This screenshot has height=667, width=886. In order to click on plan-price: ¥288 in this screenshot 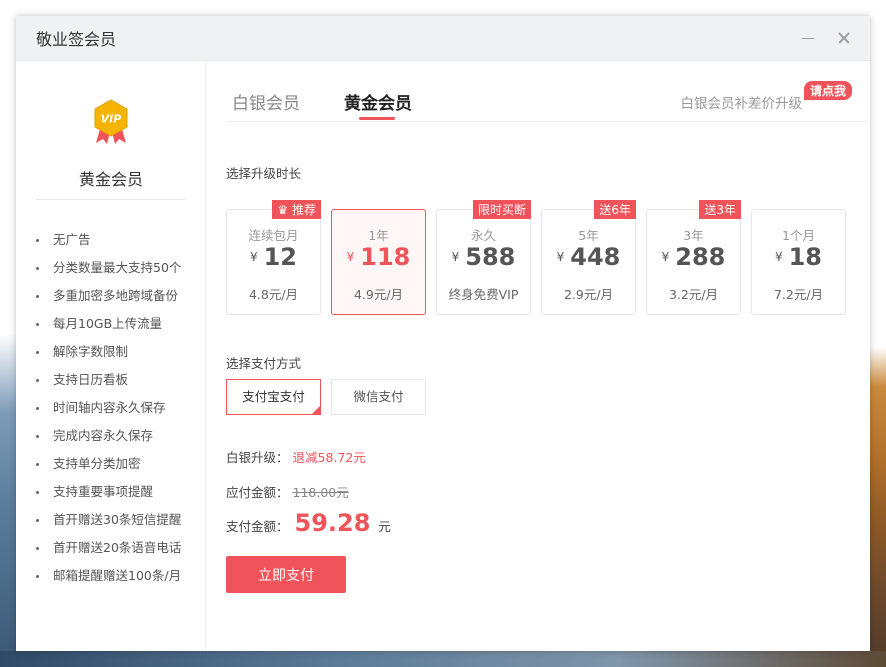, I will do `click(693, 257)`.